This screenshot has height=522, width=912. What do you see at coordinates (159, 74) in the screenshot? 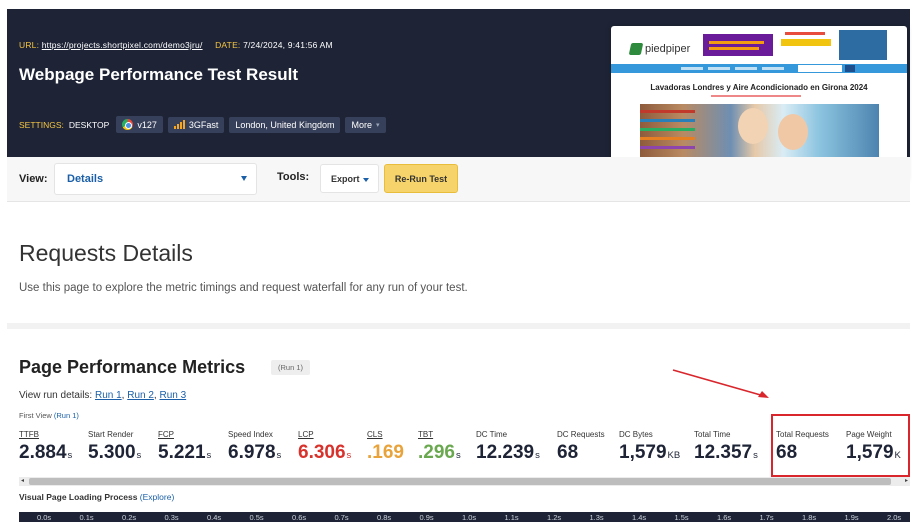
I see `page-title: Webpage Performance Test Result` at bounding box center [159, 74].